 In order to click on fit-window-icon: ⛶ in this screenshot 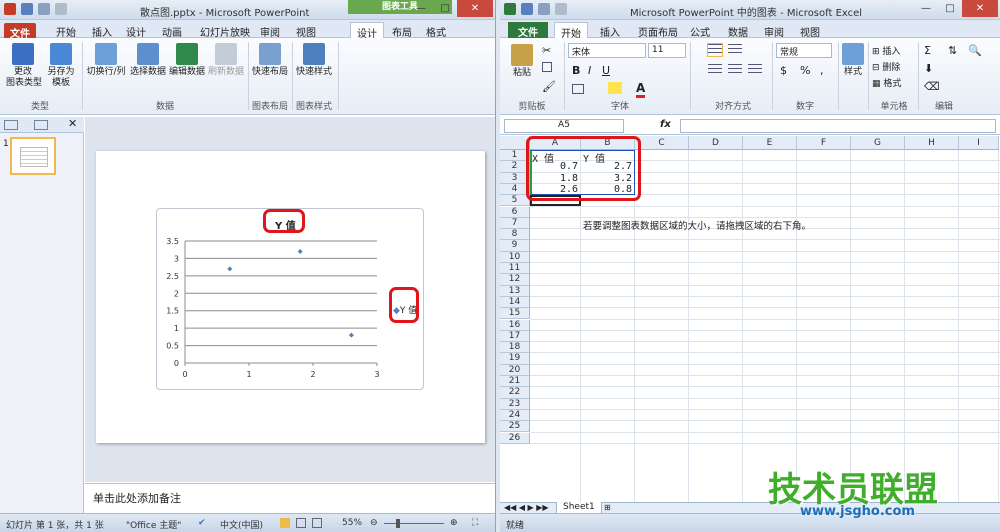, I will do `click(475, 523)`.